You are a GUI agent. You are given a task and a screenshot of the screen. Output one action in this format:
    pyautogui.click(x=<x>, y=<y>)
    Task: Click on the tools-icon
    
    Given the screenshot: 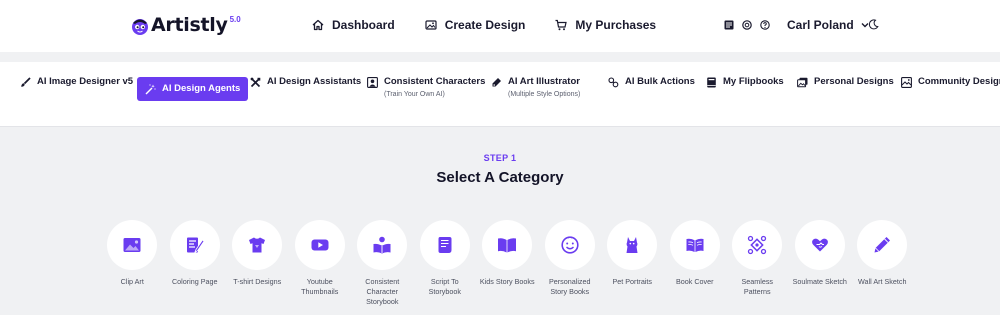 What is the action you would take?
    pyautogui.click(x=255, y=82)
    